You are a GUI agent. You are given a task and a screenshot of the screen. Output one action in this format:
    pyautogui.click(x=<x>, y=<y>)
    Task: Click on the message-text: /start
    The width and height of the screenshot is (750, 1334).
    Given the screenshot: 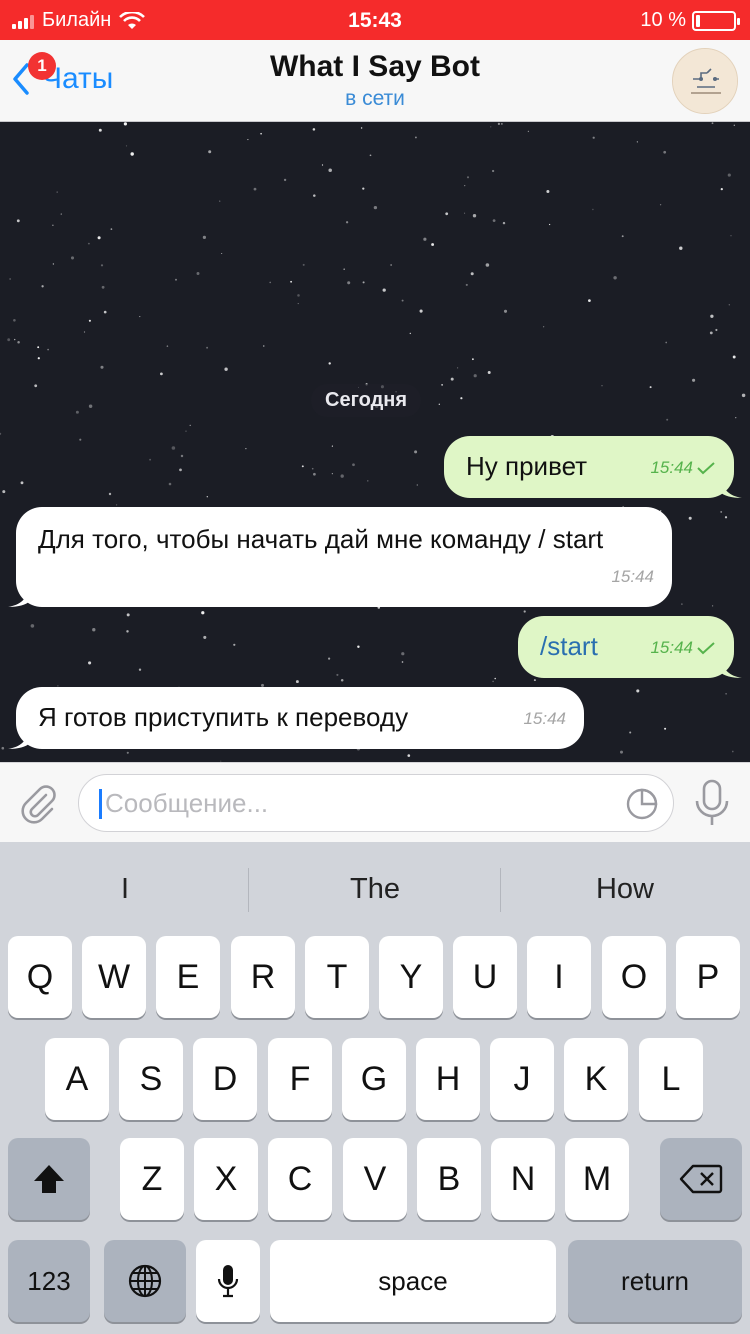 What is the action you would take?
    pyautogui.click(x=569, y=646)
    